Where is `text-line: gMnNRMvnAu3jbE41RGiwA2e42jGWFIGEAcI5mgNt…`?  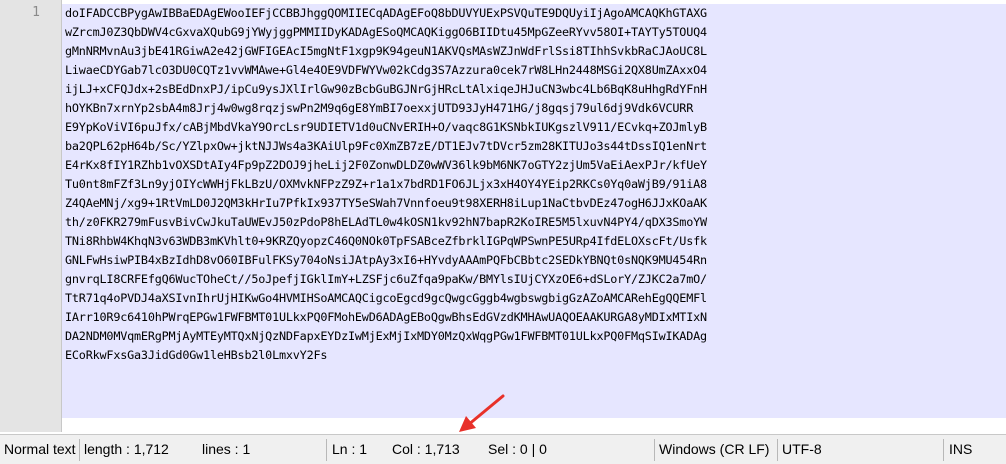 text-line: gMnNRMvnAu3jbE41RGiwA2e42jGWFIGEAcI5mgNt… is located at coordinates (386, 51).